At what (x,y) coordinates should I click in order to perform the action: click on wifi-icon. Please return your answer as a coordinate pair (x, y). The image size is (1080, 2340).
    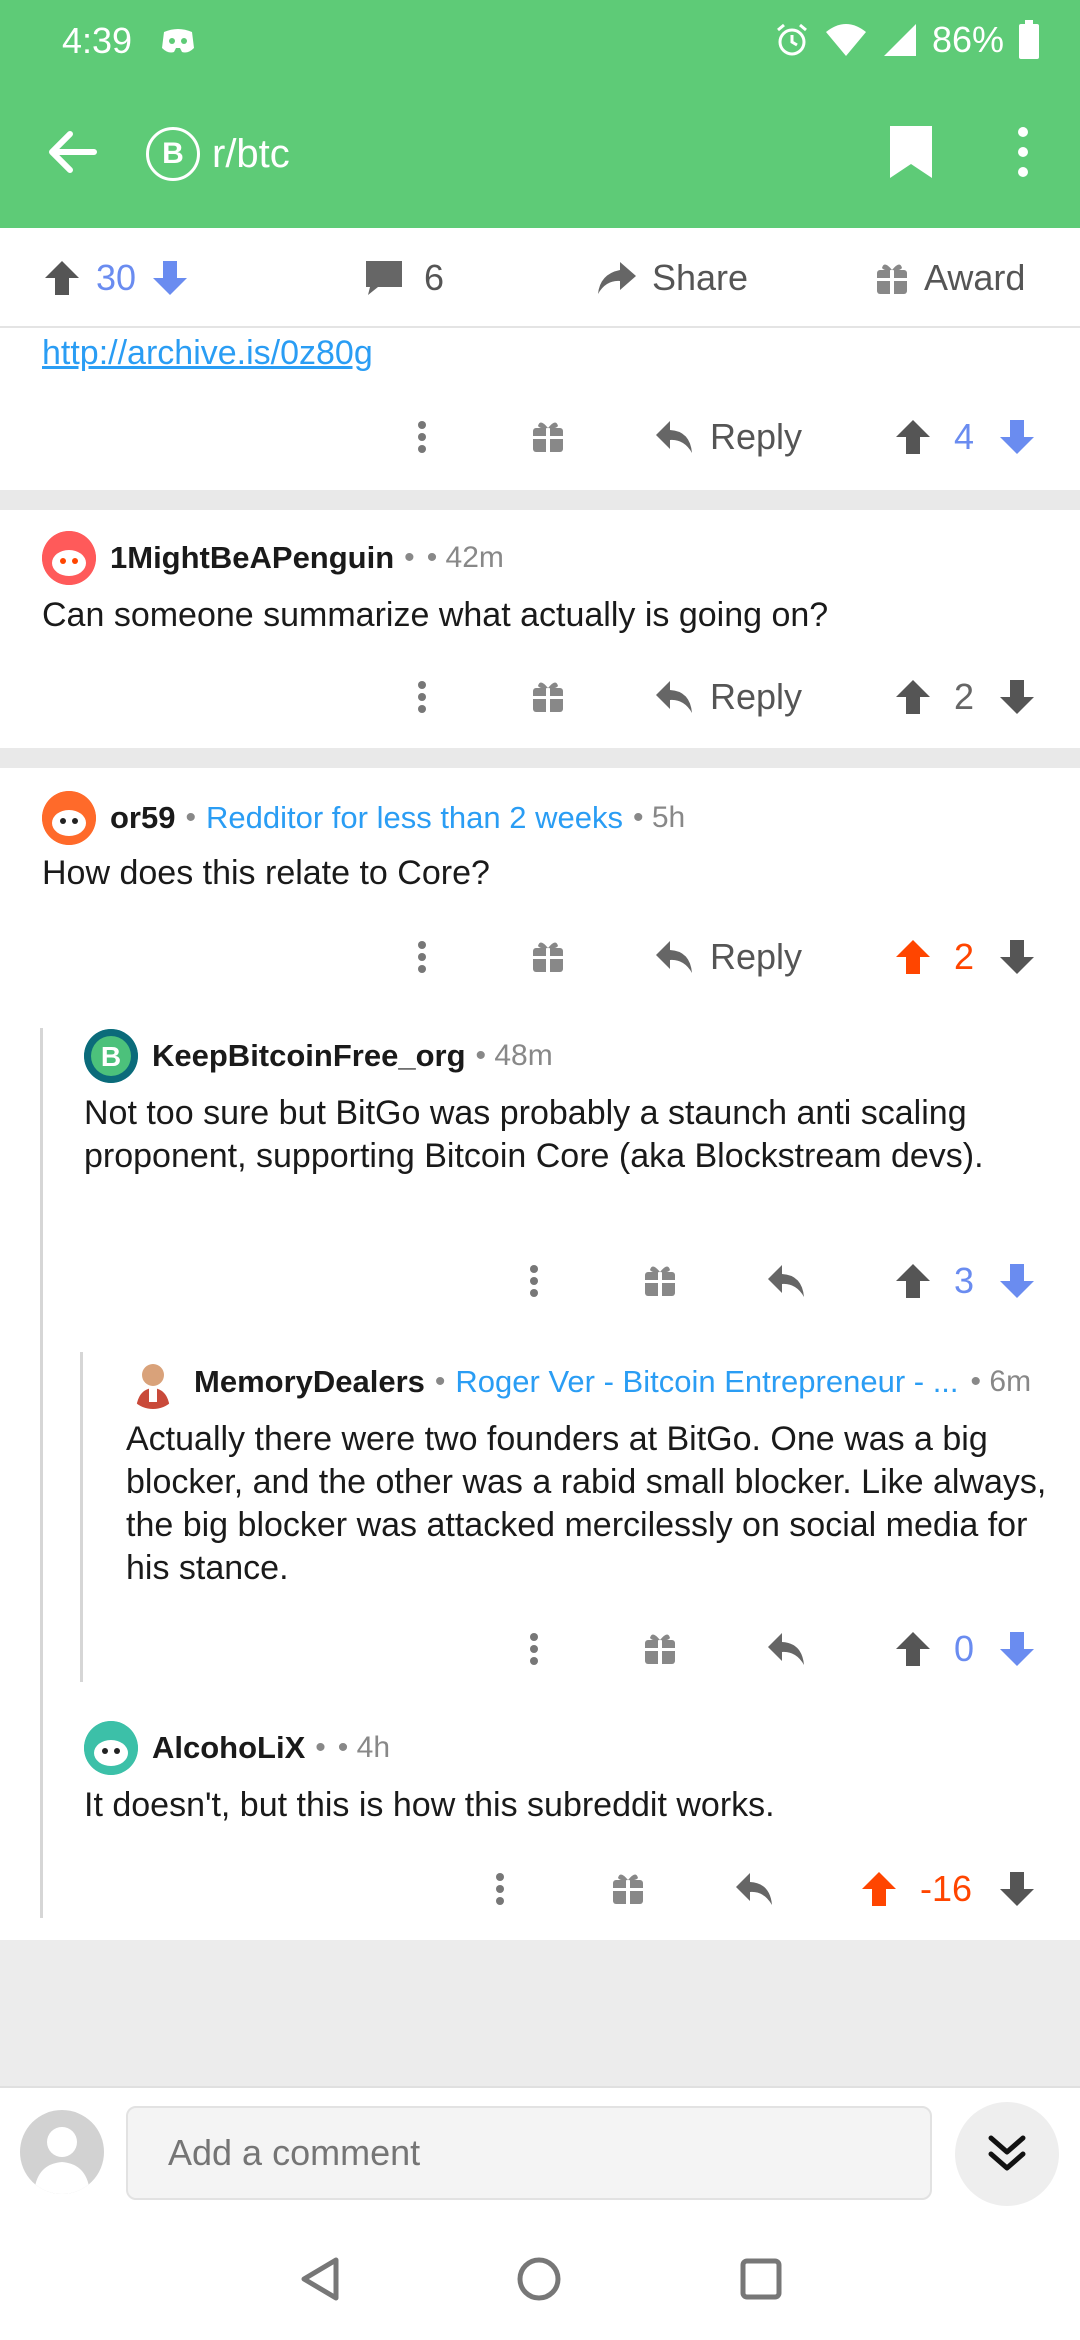
    Looking at the image, I should click on (845, 40).